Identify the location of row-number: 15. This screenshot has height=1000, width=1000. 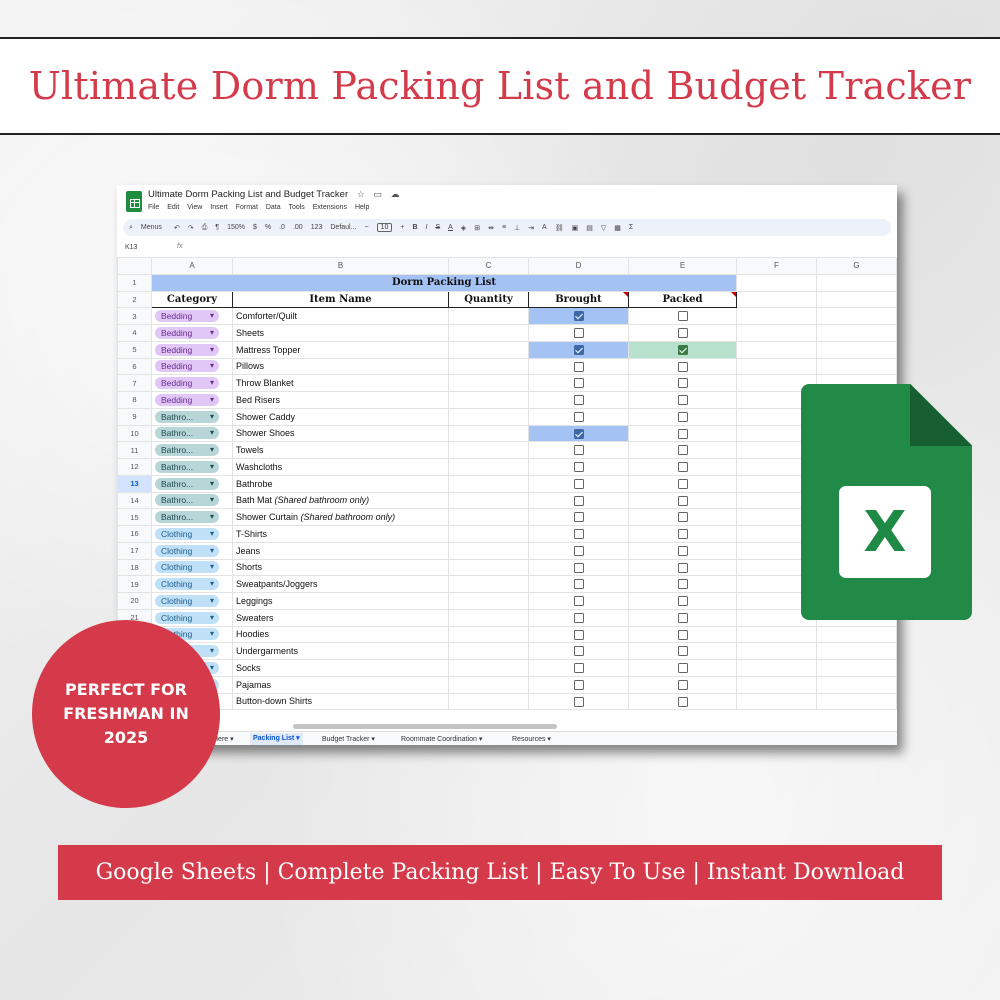
(134, 517).